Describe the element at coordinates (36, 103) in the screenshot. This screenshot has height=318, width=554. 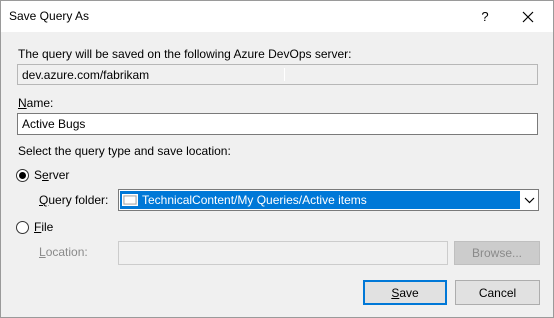
I see `name-label: Name:` at that location.